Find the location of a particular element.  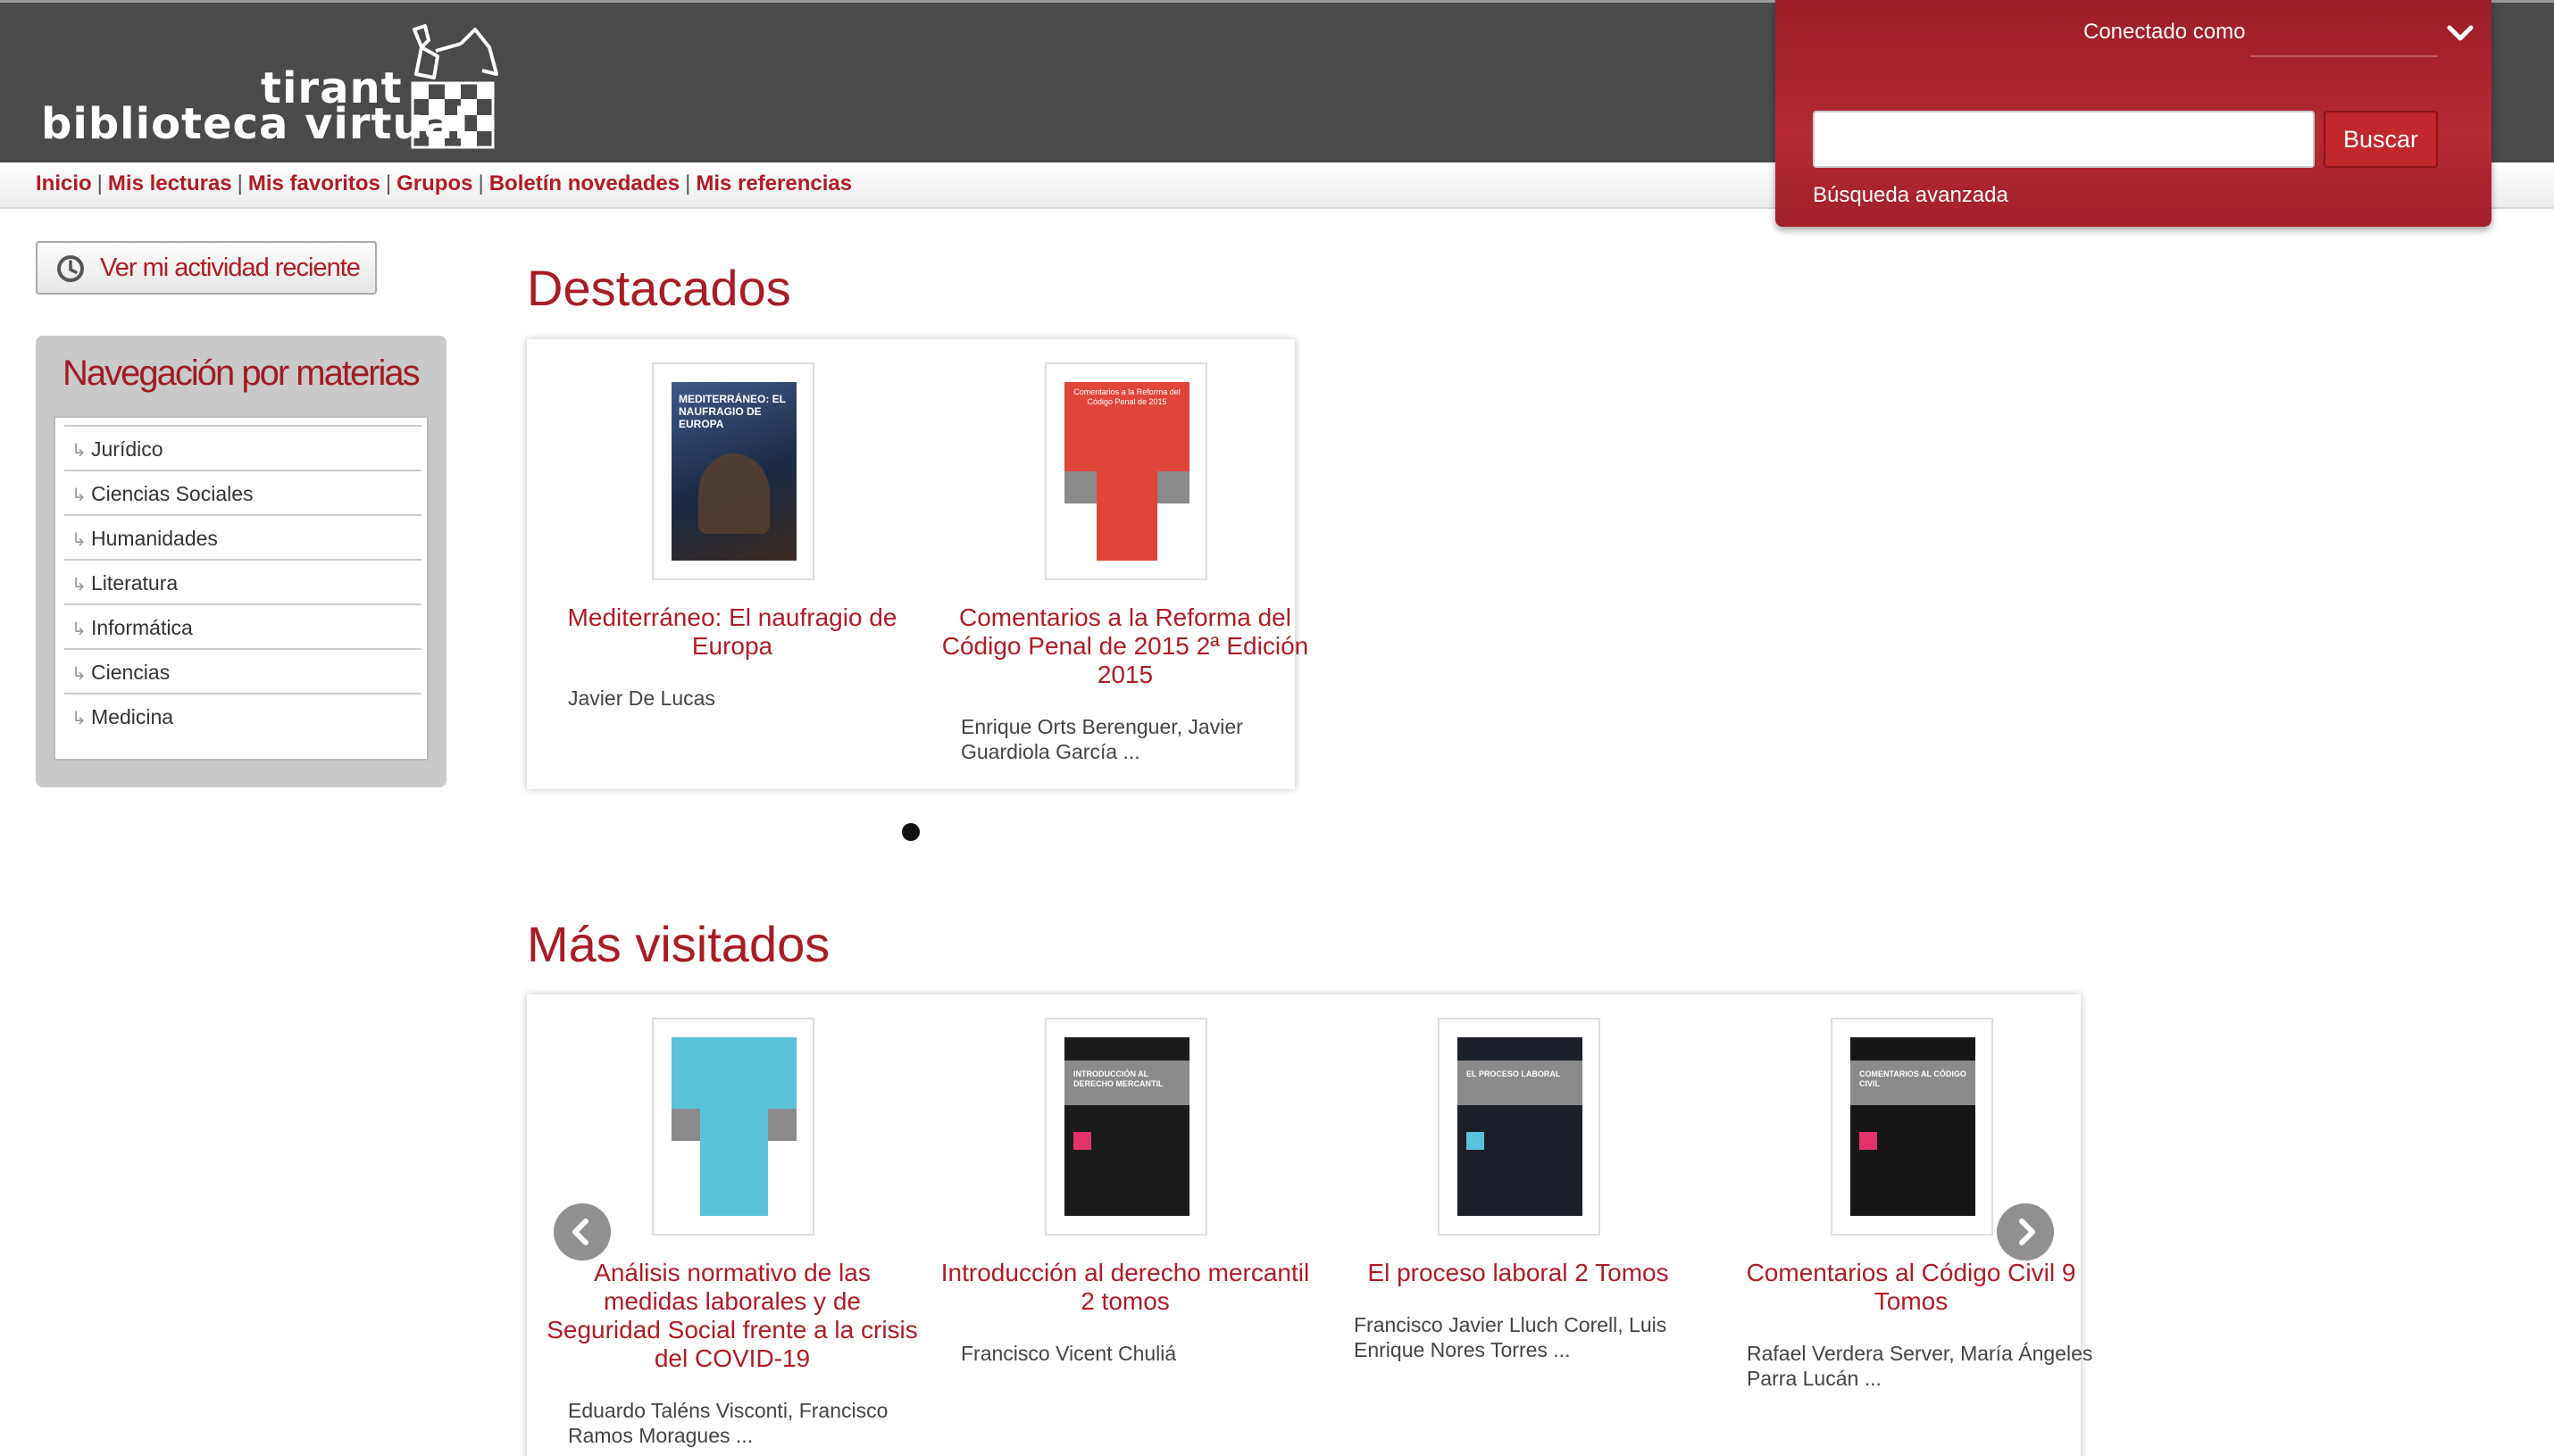

most-visited-title: Más visitados is located at coordinates (678, 944).